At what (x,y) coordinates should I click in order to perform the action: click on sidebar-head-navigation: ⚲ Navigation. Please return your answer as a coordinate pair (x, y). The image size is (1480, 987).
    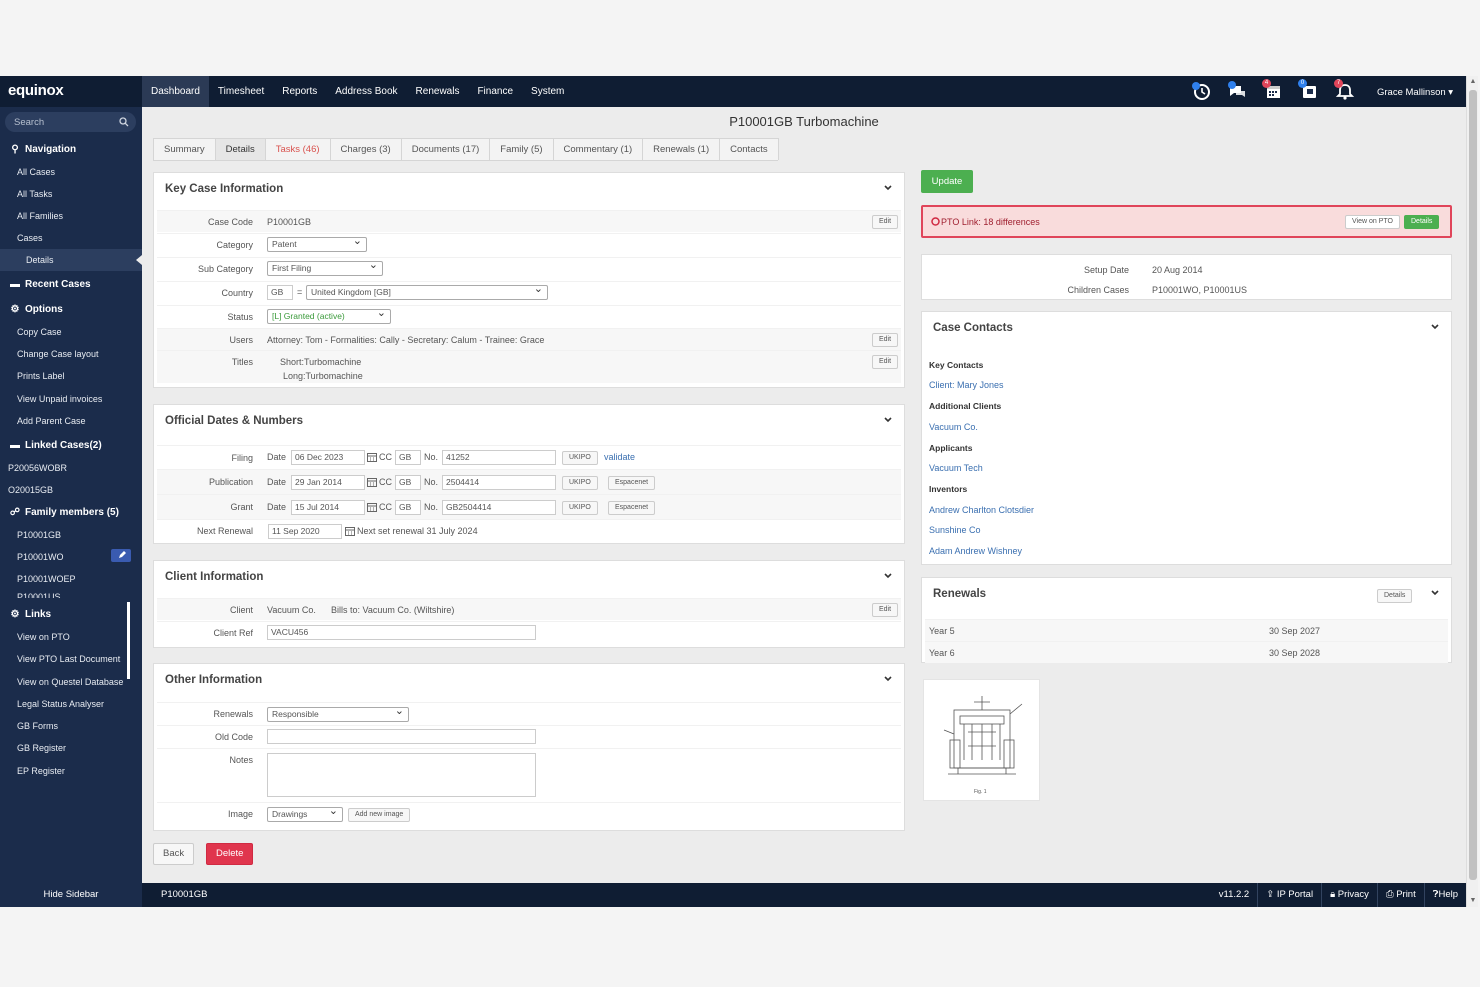
    Looking at the image, I should click on (71, 150).